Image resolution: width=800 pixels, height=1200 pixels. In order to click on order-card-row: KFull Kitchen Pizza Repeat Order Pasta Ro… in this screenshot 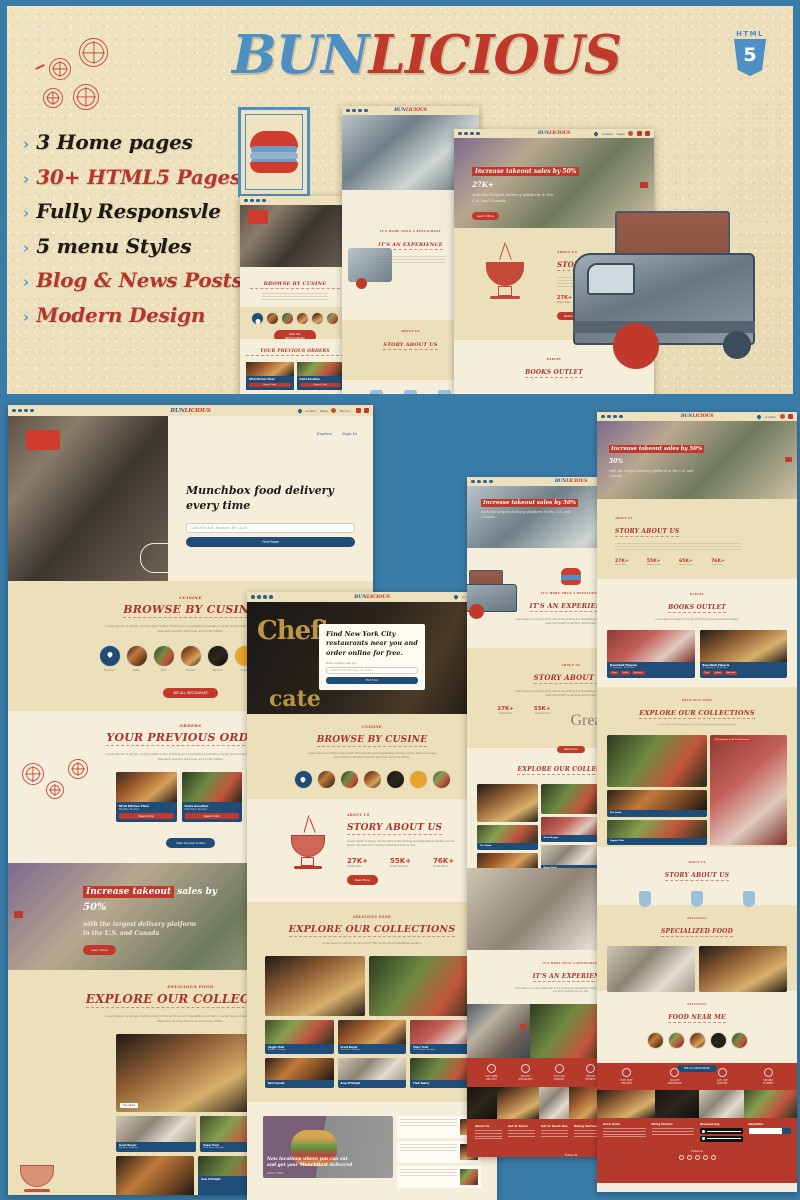, I will do `click(295, 376)`.